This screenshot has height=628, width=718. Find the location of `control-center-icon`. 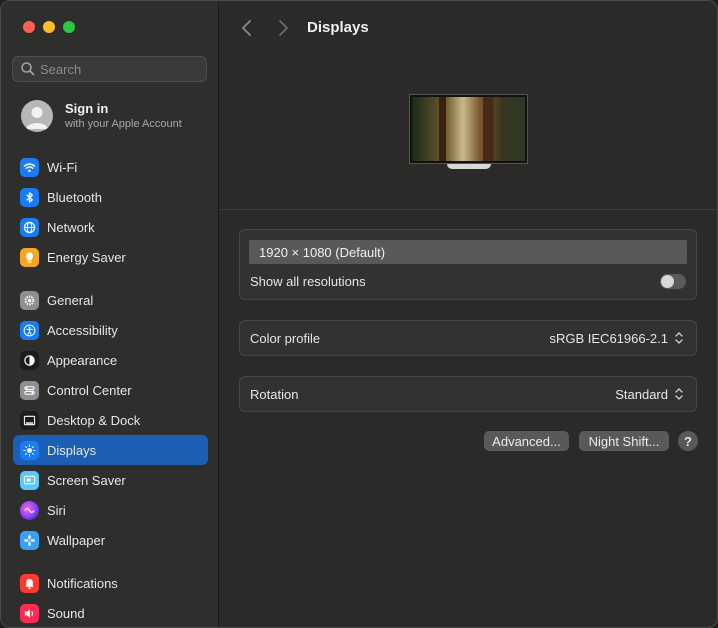

control-center-icon is located at coordinates (29, 390).